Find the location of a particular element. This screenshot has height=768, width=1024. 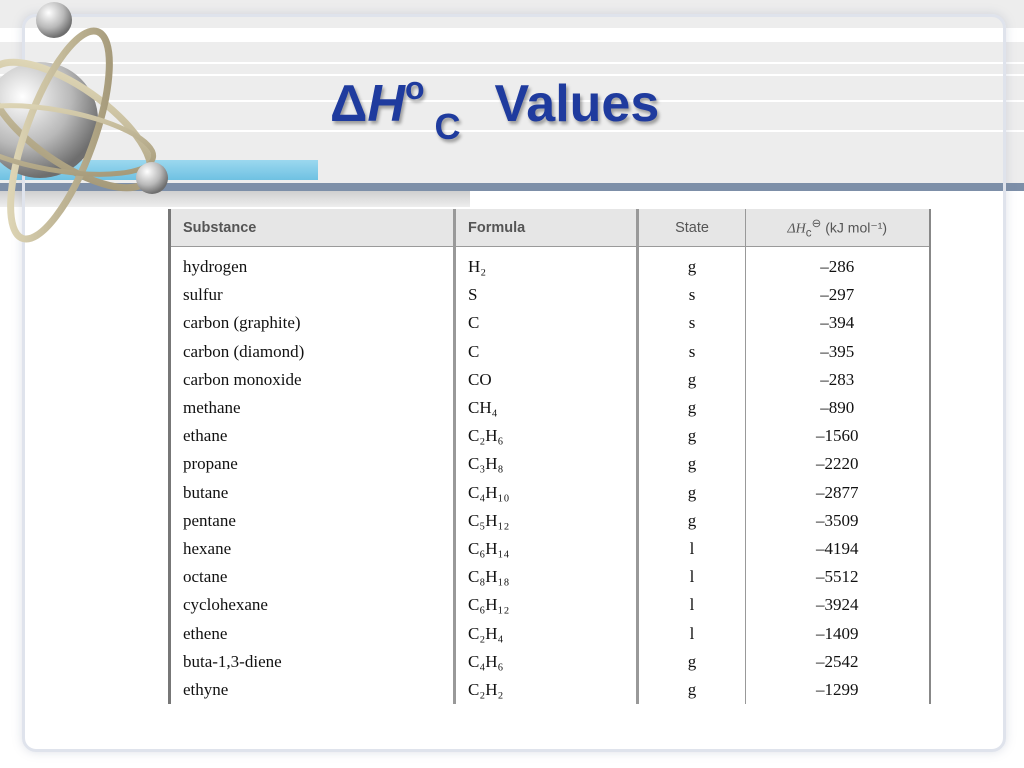

atom-icon is located at coordinates (84, 122).